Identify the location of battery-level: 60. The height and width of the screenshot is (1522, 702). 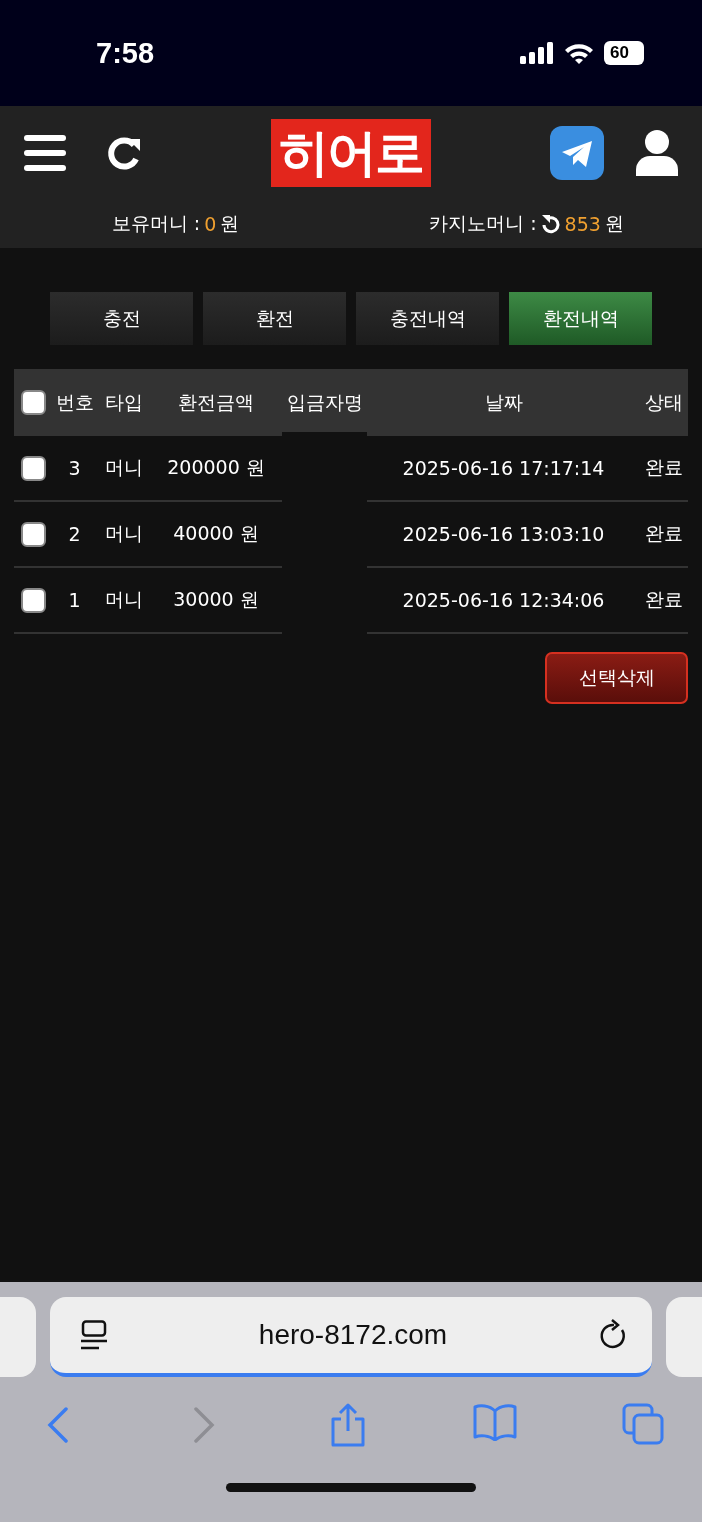
(624, 53).